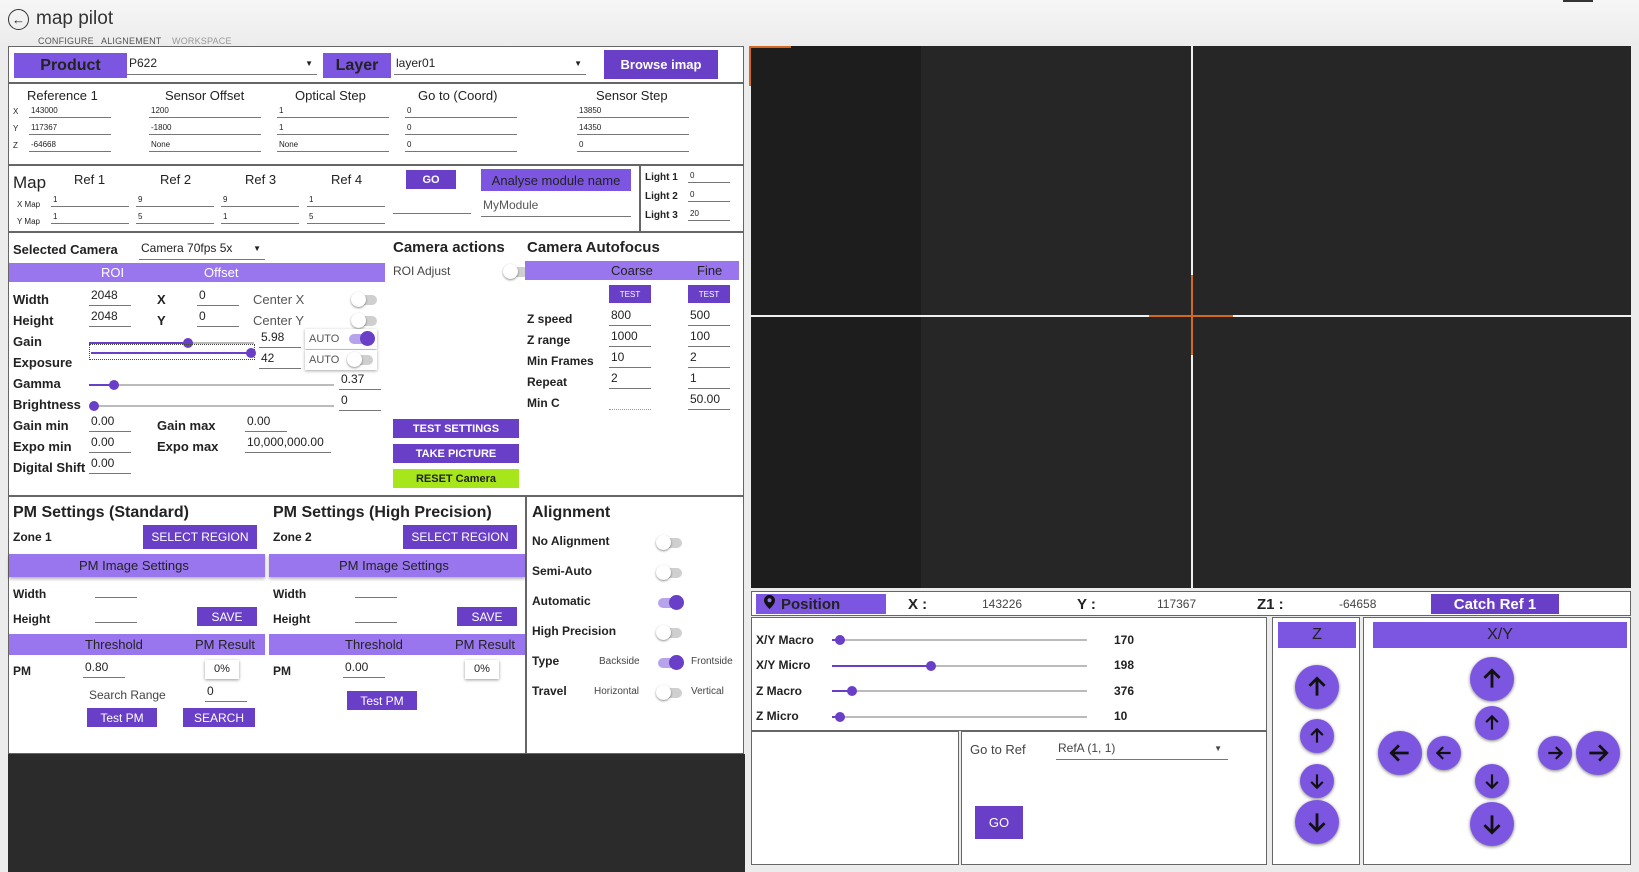 This screenshot has height=872, width=1639. What do you see at coordinates (382, 700) in the screenshot?
I see `pm-hp-test-pm-button: Test PM` at bounding box center [382, 700].